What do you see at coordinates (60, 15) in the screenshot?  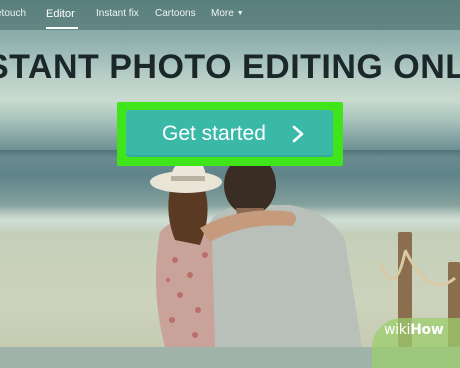 I see `nav-item-editor: Editor` at bounding box center [60, 15].